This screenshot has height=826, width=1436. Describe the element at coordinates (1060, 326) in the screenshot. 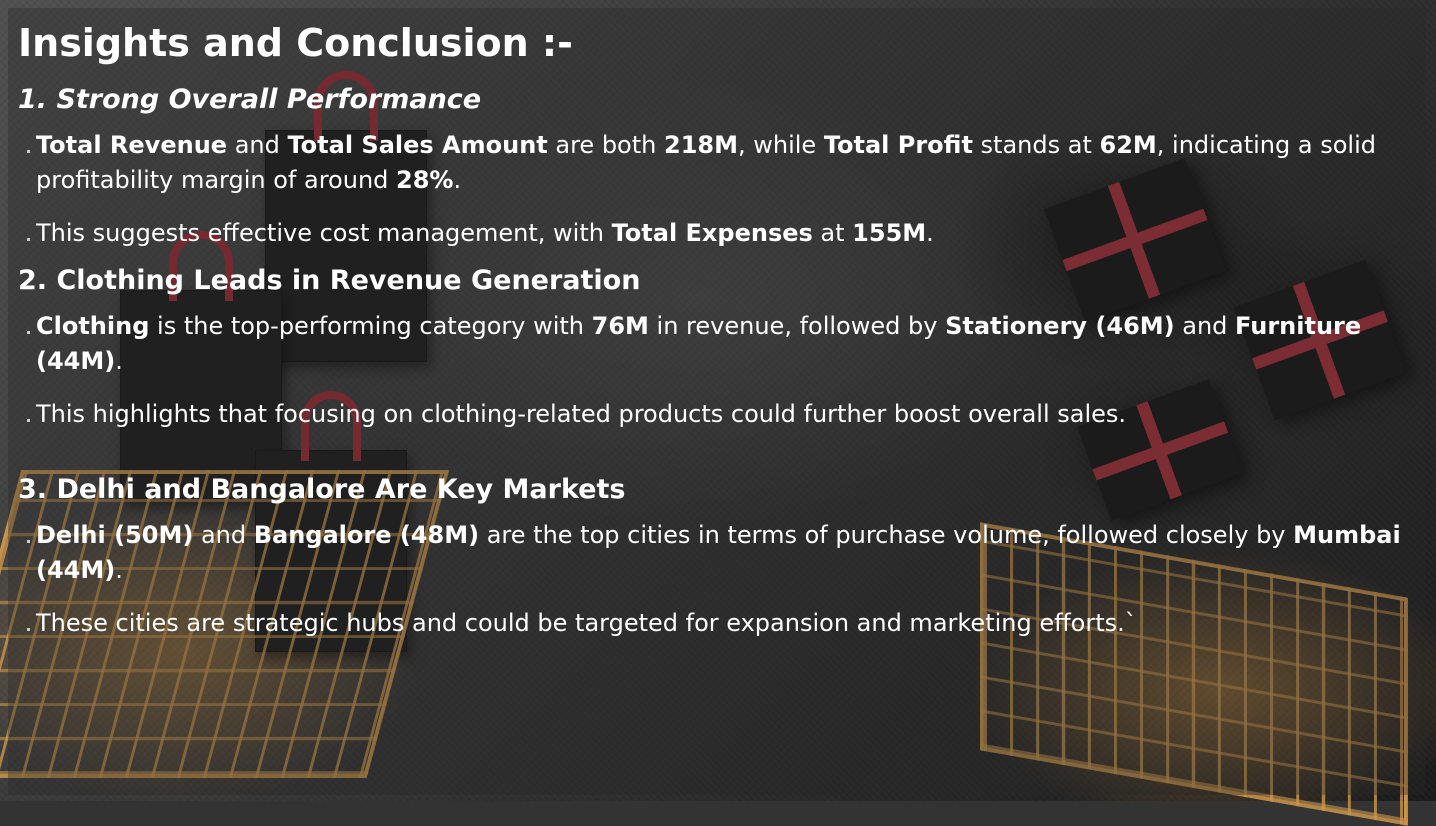

I see `highlighted-text: Stationery (46M)` at that location.